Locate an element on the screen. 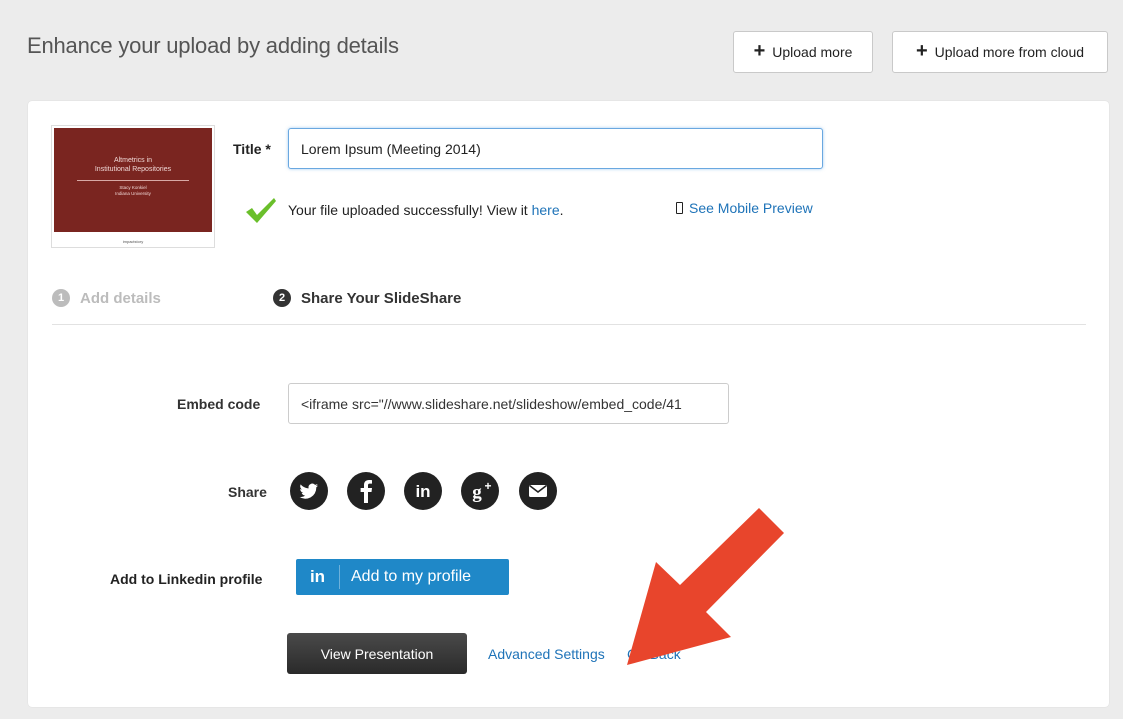 This screenshot has height=719, width=1123. twitter-icon is located at coordinates (309, 491).